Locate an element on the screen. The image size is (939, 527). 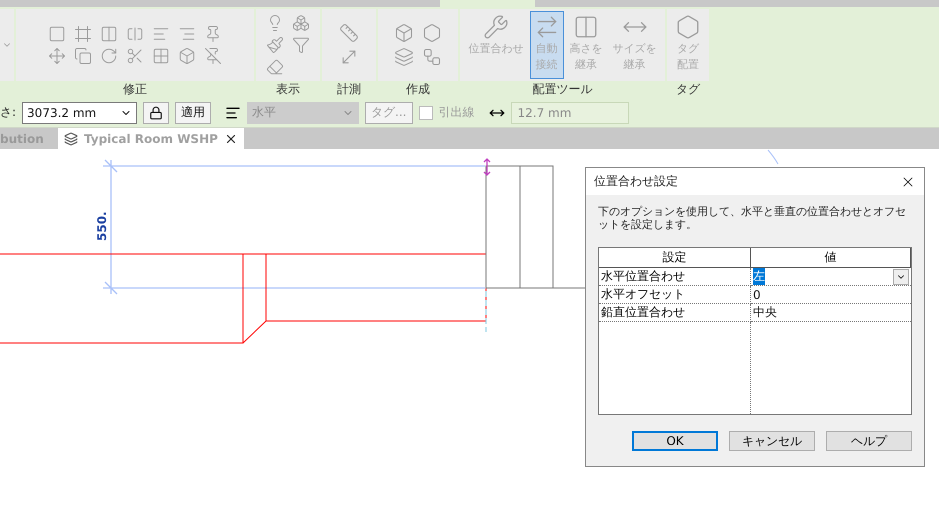
filter-icon is located at coordinates (301, 45).